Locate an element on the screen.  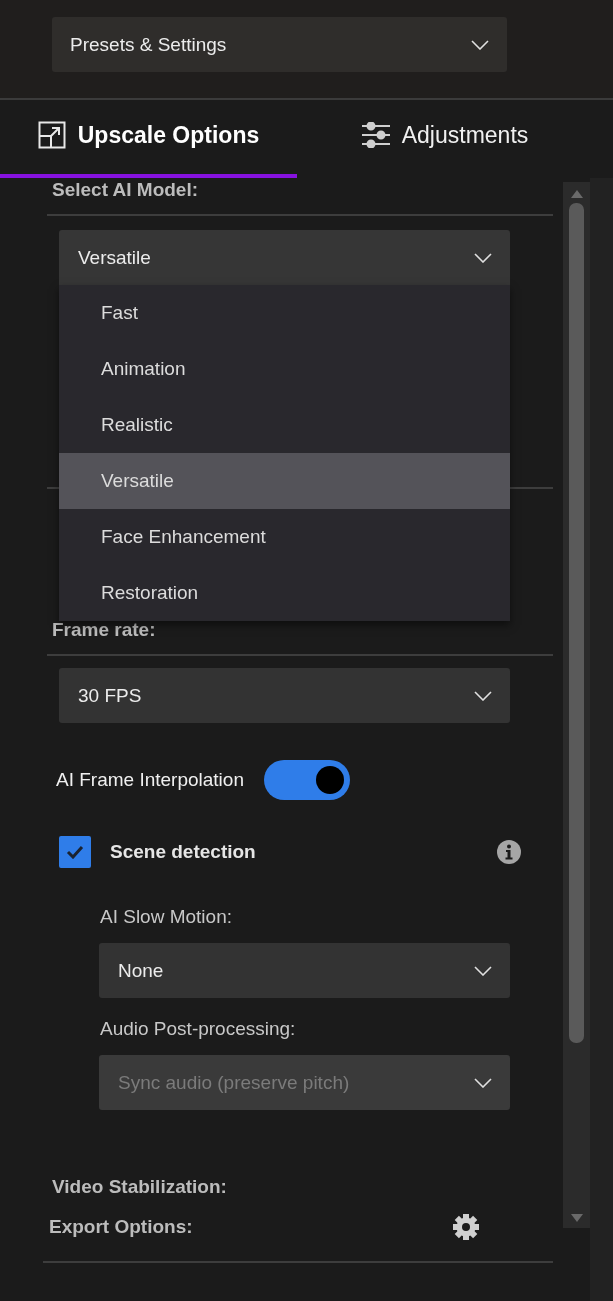
section-heading: Video Stabilization: is located at coordinates (139, 1187).